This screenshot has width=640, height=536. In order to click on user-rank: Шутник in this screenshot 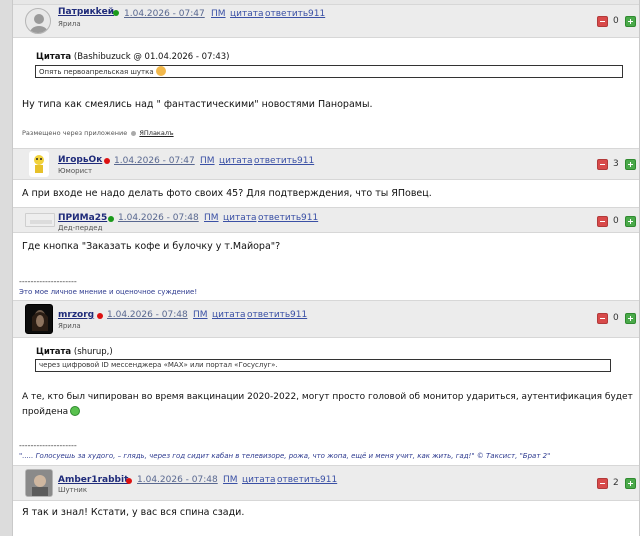, I will do `click(73, 490)`.